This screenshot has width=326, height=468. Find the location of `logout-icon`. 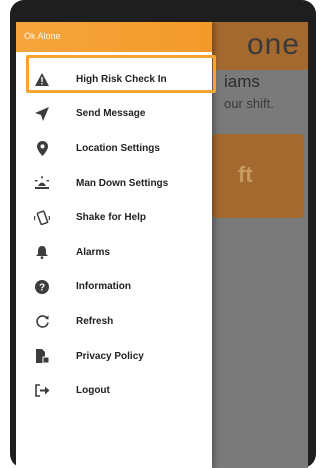

logout-icon is located at coordinates (42, 391).